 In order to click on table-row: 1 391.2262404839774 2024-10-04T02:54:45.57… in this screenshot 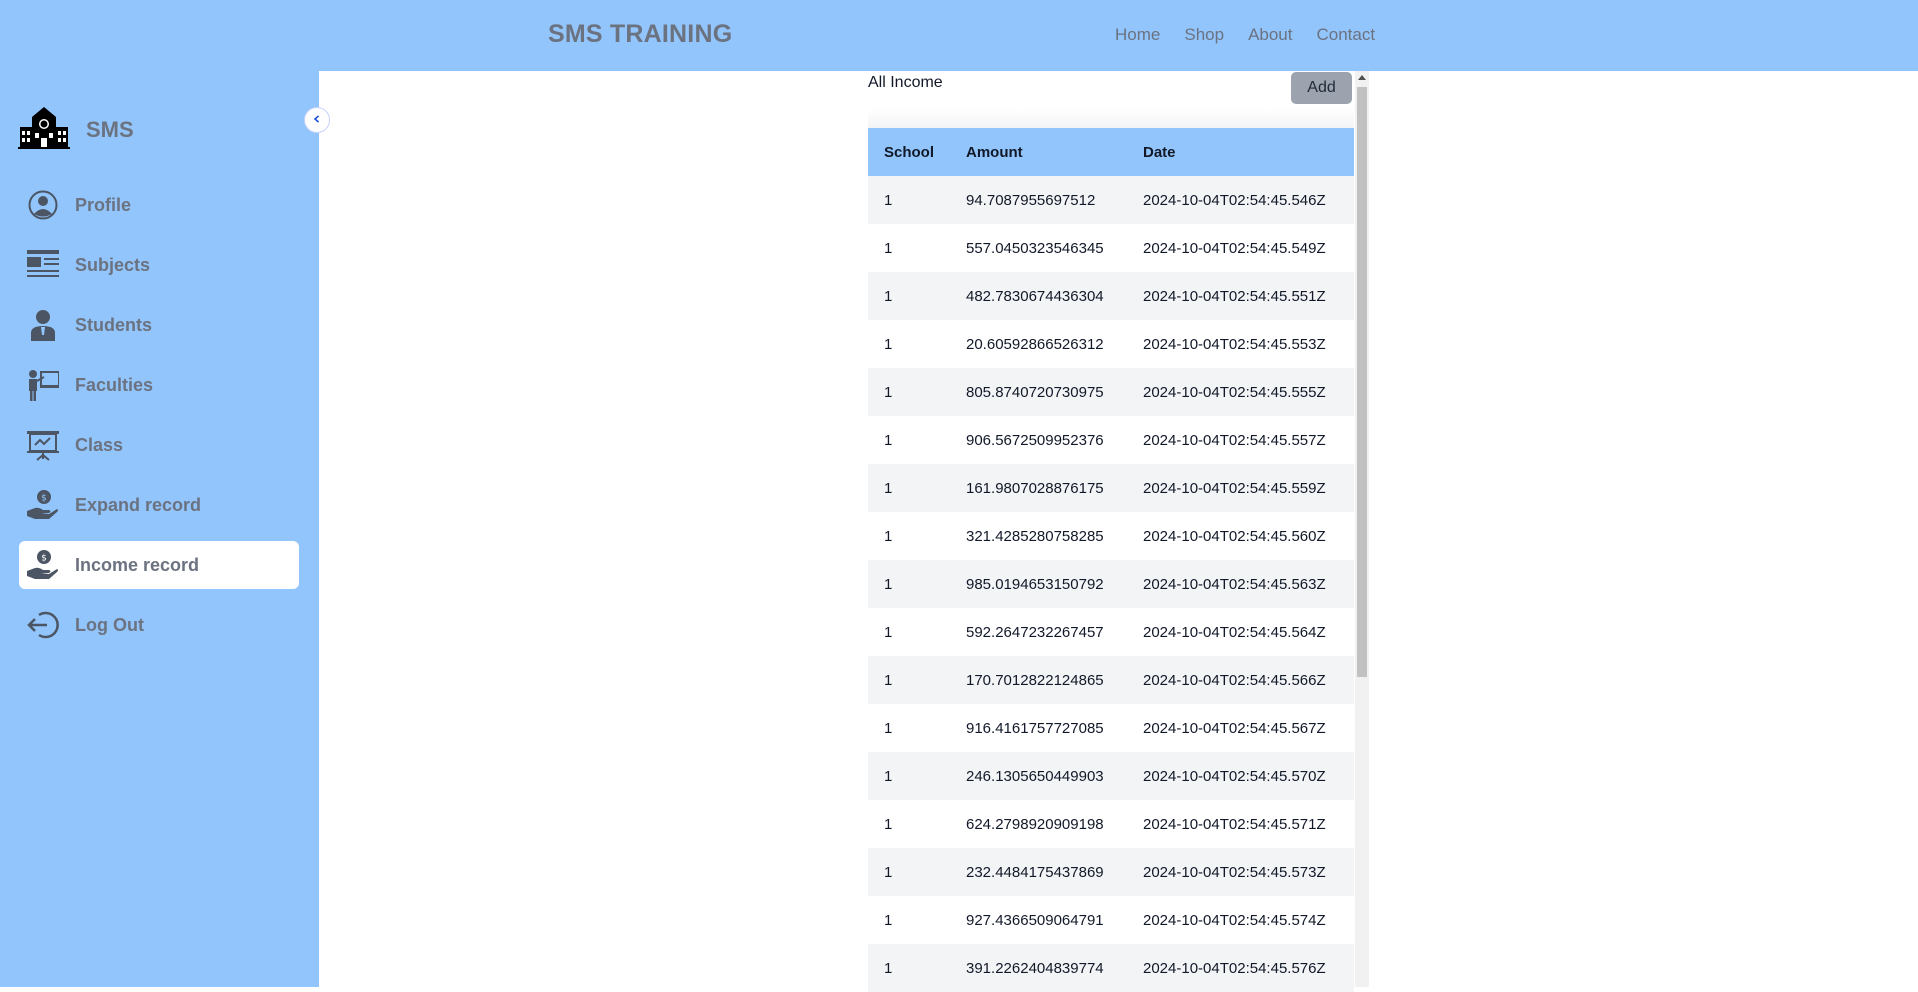, I will do `click(1111, 968)`.